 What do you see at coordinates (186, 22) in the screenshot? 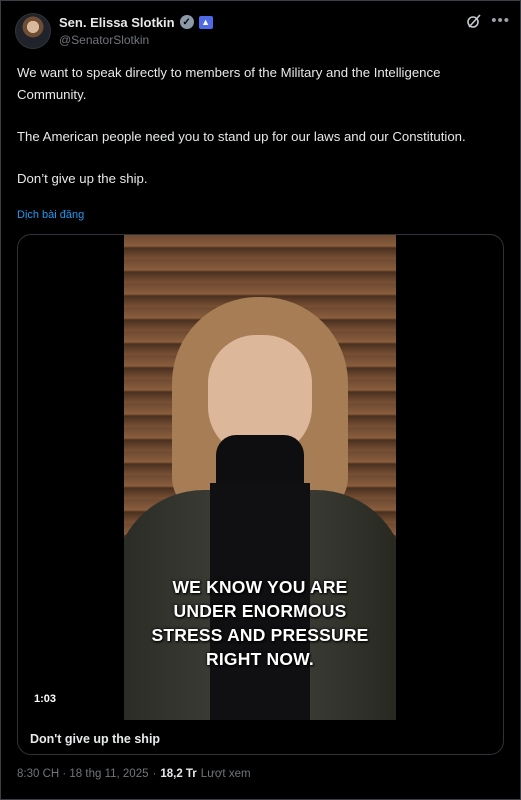
I see `check-circle-icon: ✓` at bounding box center [186, 22].